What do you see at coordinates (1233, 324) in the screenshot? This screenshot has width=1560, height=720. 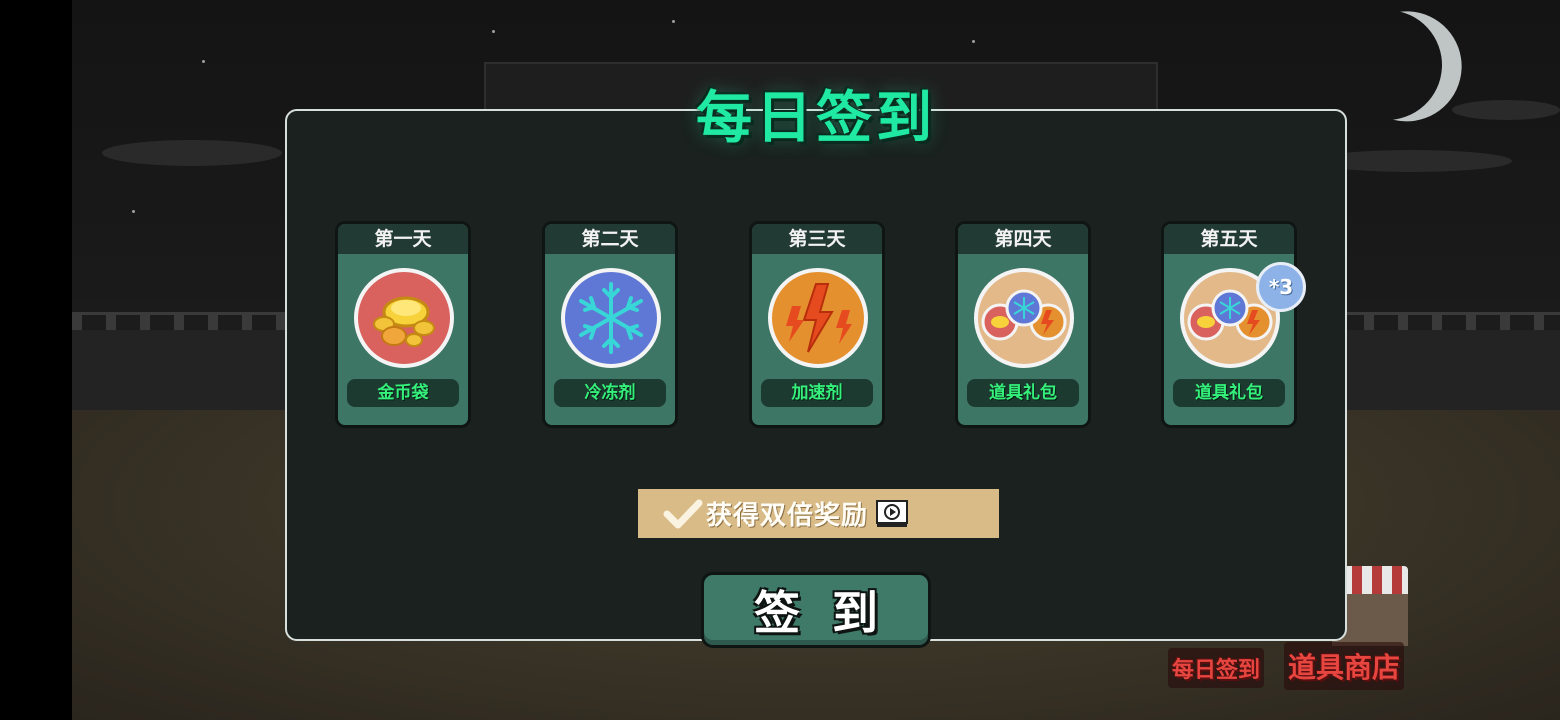 I see `day-card-5: 第五天 *3 道具礼包` at bounding box center [1233, 324].